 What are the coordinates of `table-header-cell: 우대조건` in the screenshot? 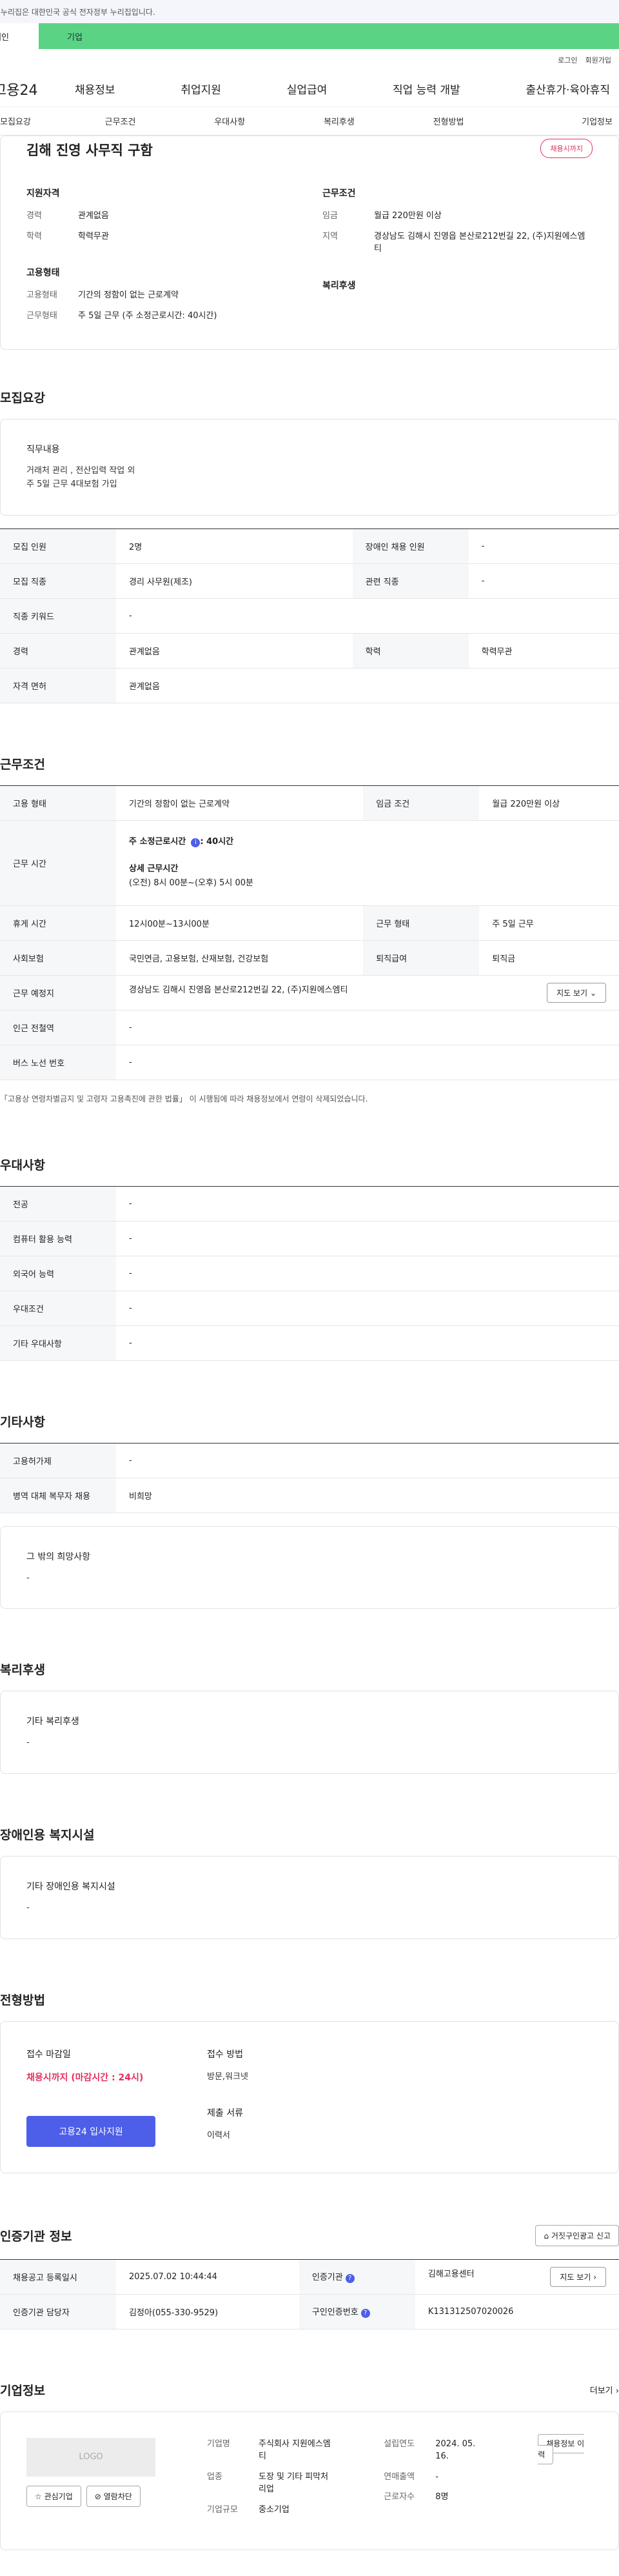 It's located at (58, 1308).